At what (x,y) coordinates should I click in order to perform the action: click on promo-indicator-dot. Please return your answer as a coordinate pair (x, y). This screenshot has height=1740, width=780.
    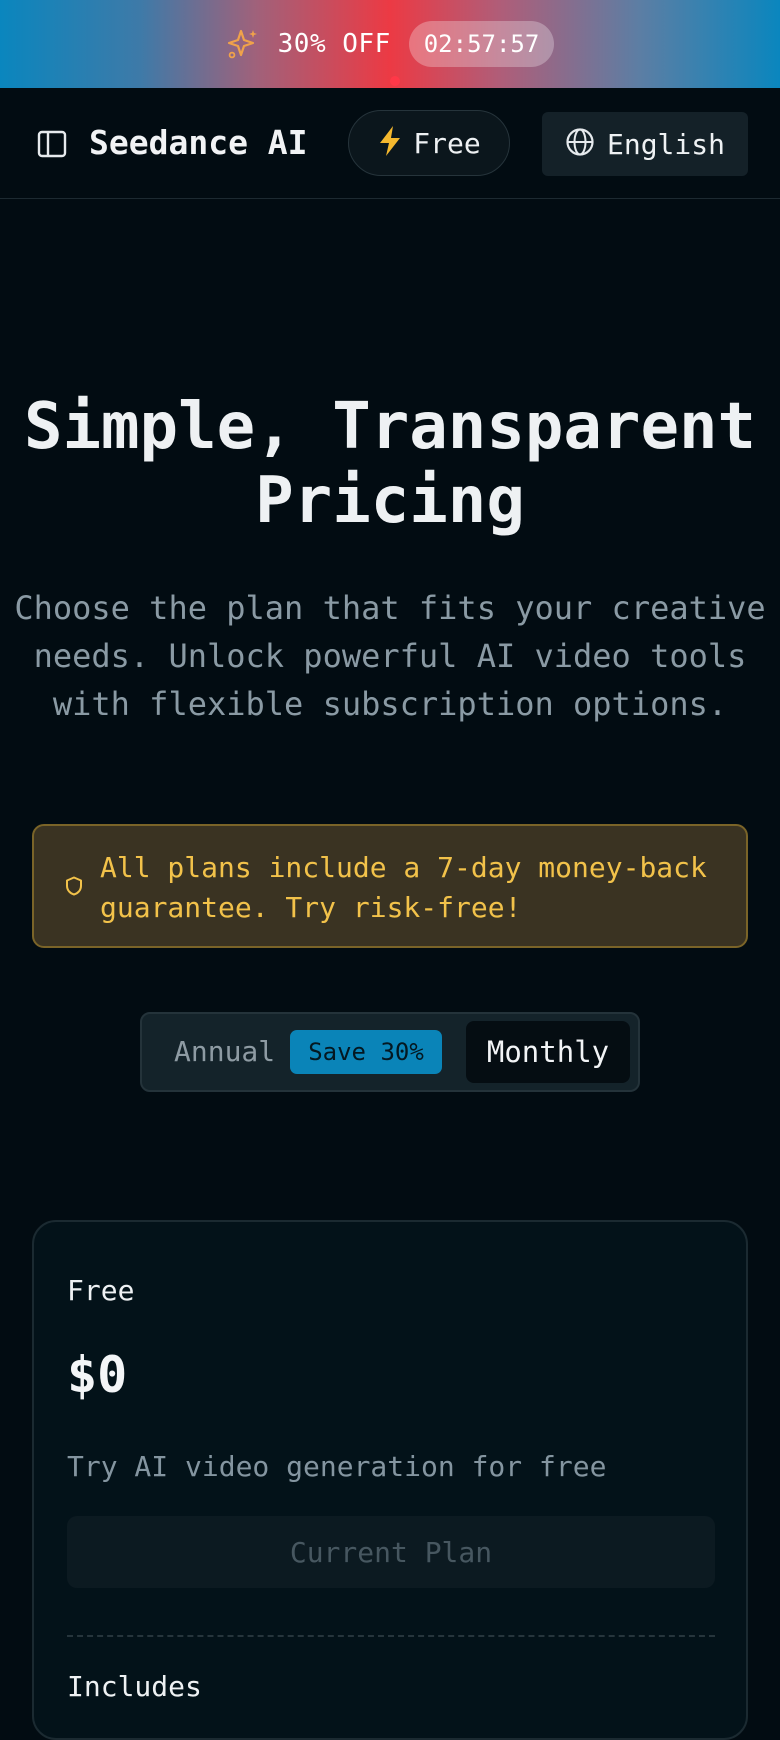
    Looking at the image, I should click on (395, 81).